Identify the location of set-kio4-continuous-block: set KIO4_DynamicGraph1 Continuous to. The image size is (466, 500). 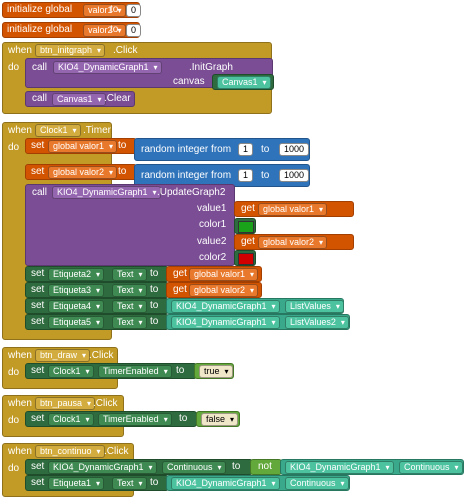
(139, 467).